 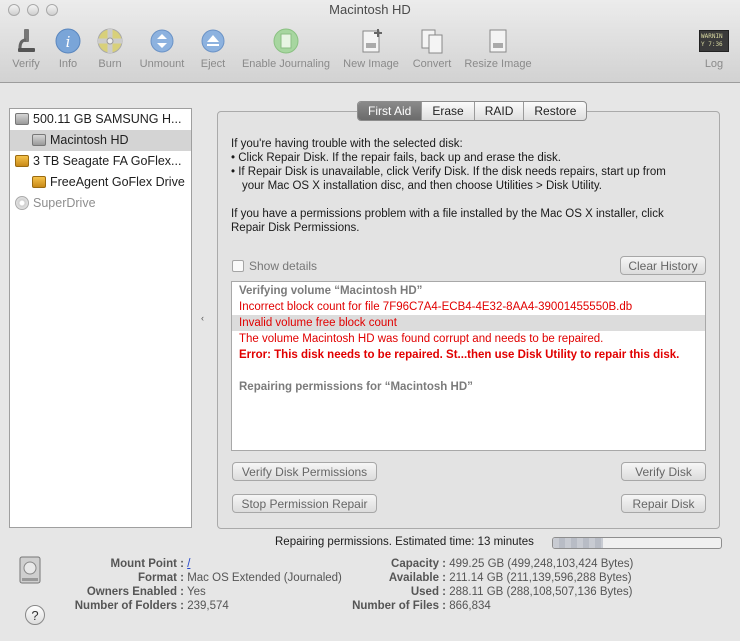 What do you see at coordinates (110, 41) in the screenshot?
I see `burn-icon` at bounding box center [110, 41].